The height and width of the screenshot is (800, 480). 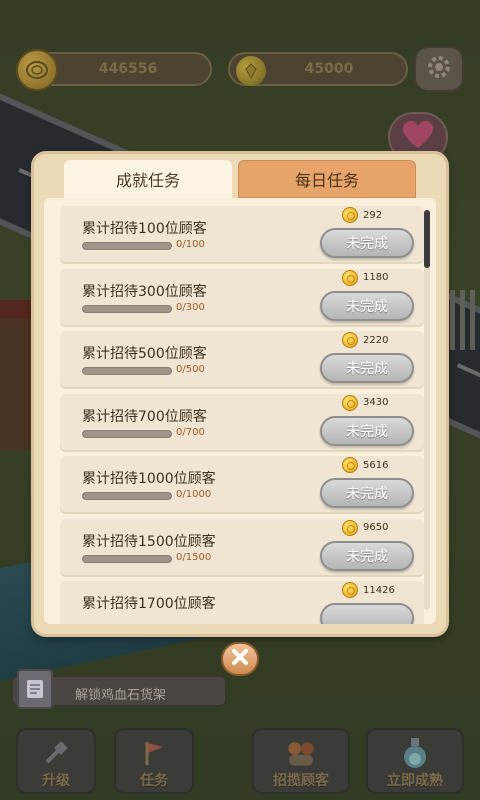 I want to click on task-title: 累计招待1700位顾客, so click(x=149, y=604).